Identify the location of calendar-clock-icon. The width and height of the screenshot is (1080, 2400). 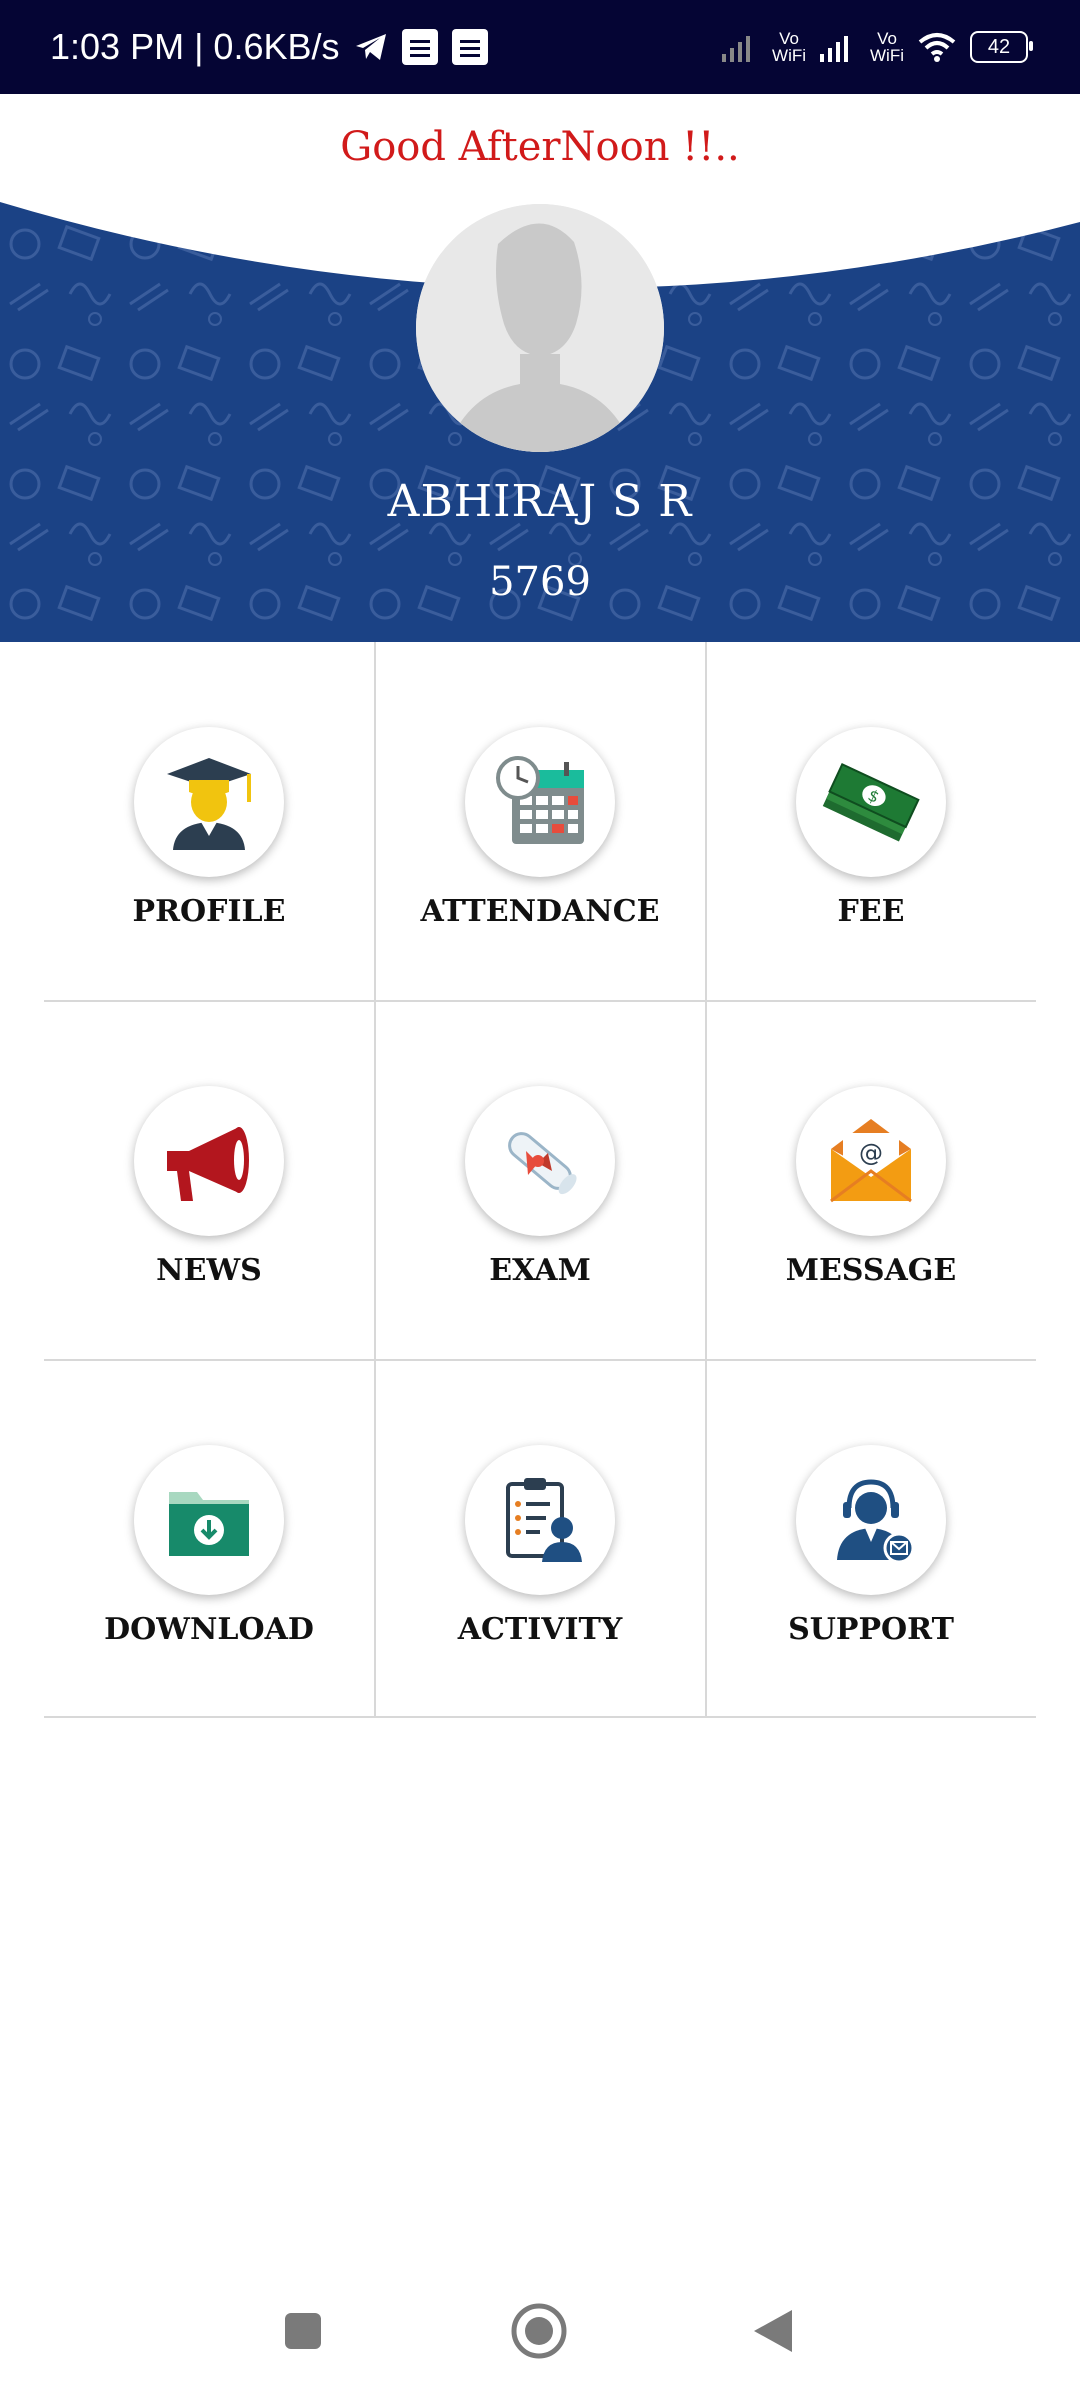
(540, 800).